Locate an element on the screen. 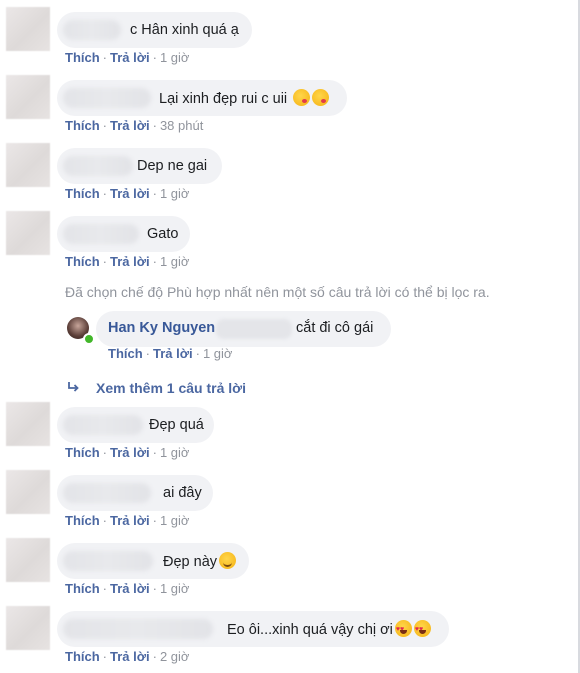 This screenshot has width=580, height=673. reply-actions: Thích · Trả lời · 1 giờ is located at coordinates (170, 353).